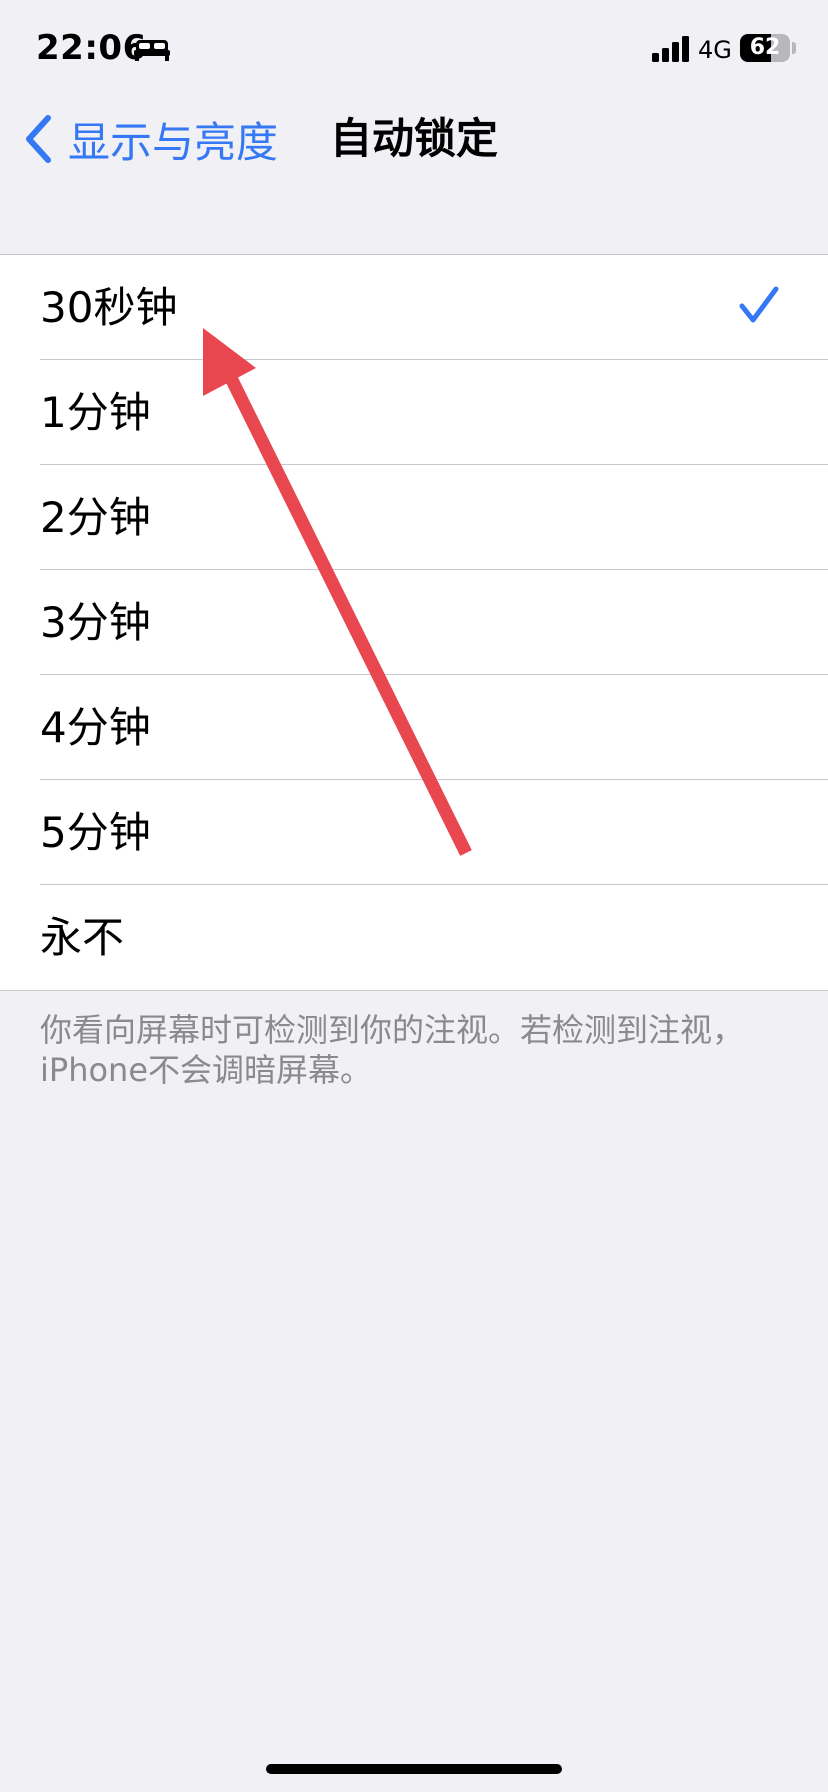 The width and height of the screenshot is (828, 1792). I want to click on option-label: 2分钟, so click(95, 517).